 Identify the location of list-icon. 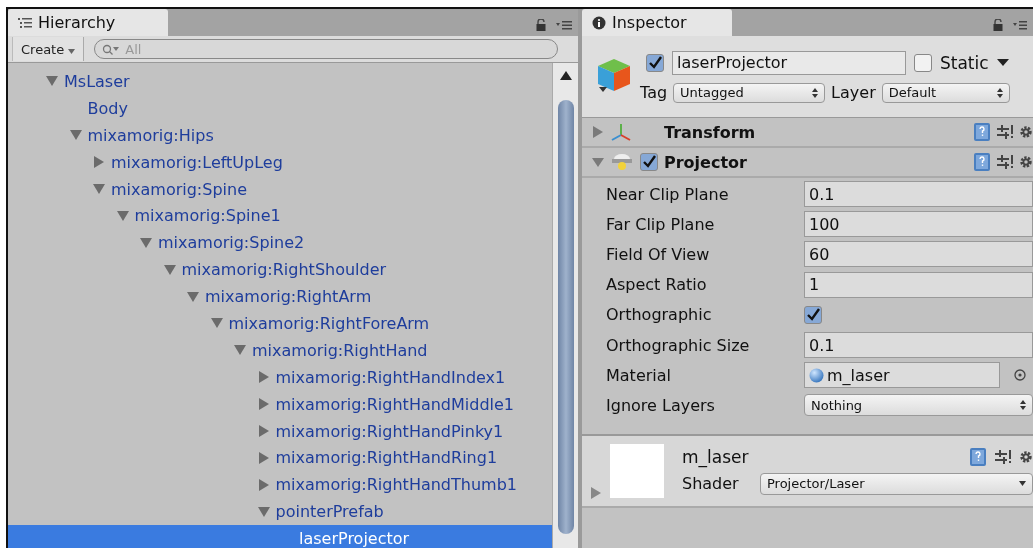
(25, 22).